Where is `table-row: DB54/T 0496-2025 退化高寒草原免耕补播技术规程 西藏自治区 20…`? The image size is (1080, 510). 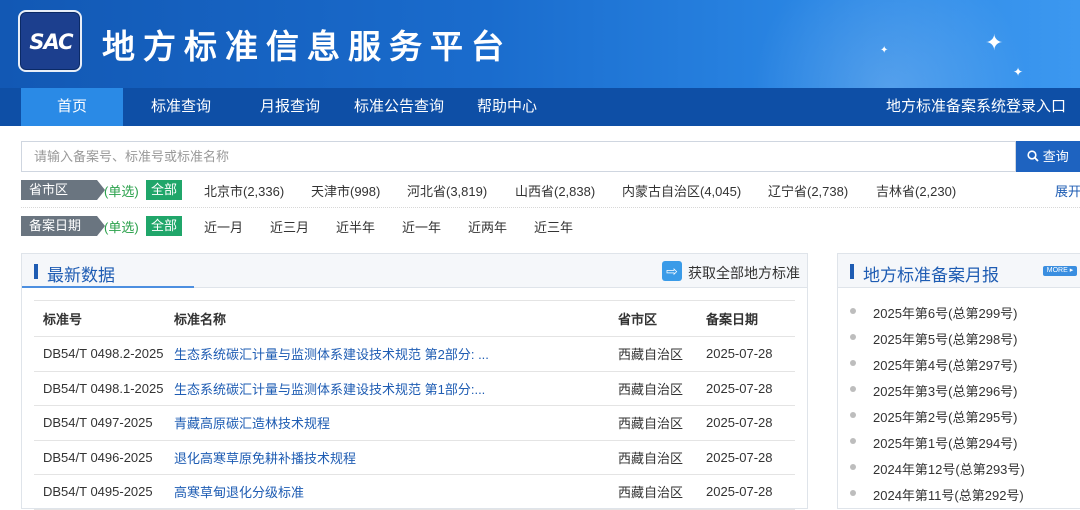 table-row: DB54/T 0496-2025 退化高寒草原免耕补播技术规程 西藏自治区 20… is located at coordinates (414, 457).